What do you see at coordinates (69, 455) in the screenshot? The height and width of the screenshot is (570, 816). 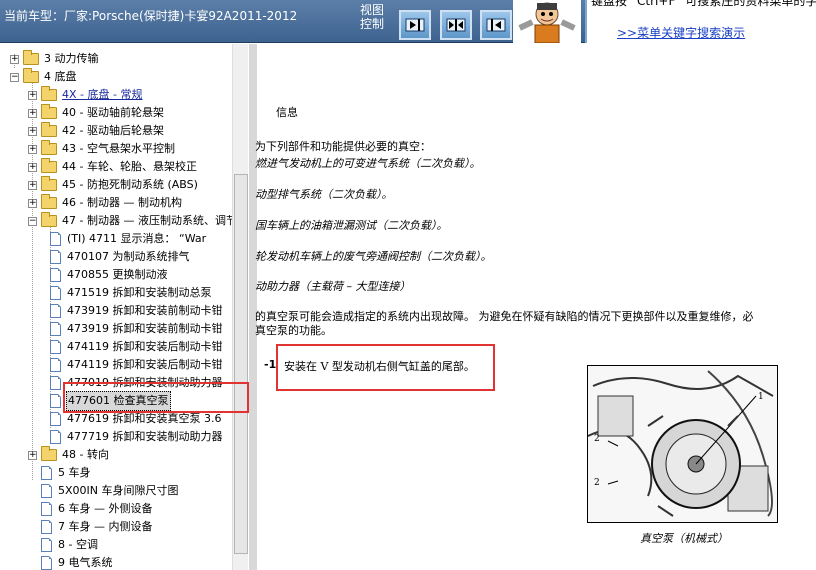 I see `tree-item: +48 - 转向` at bounding box center [69, 455].